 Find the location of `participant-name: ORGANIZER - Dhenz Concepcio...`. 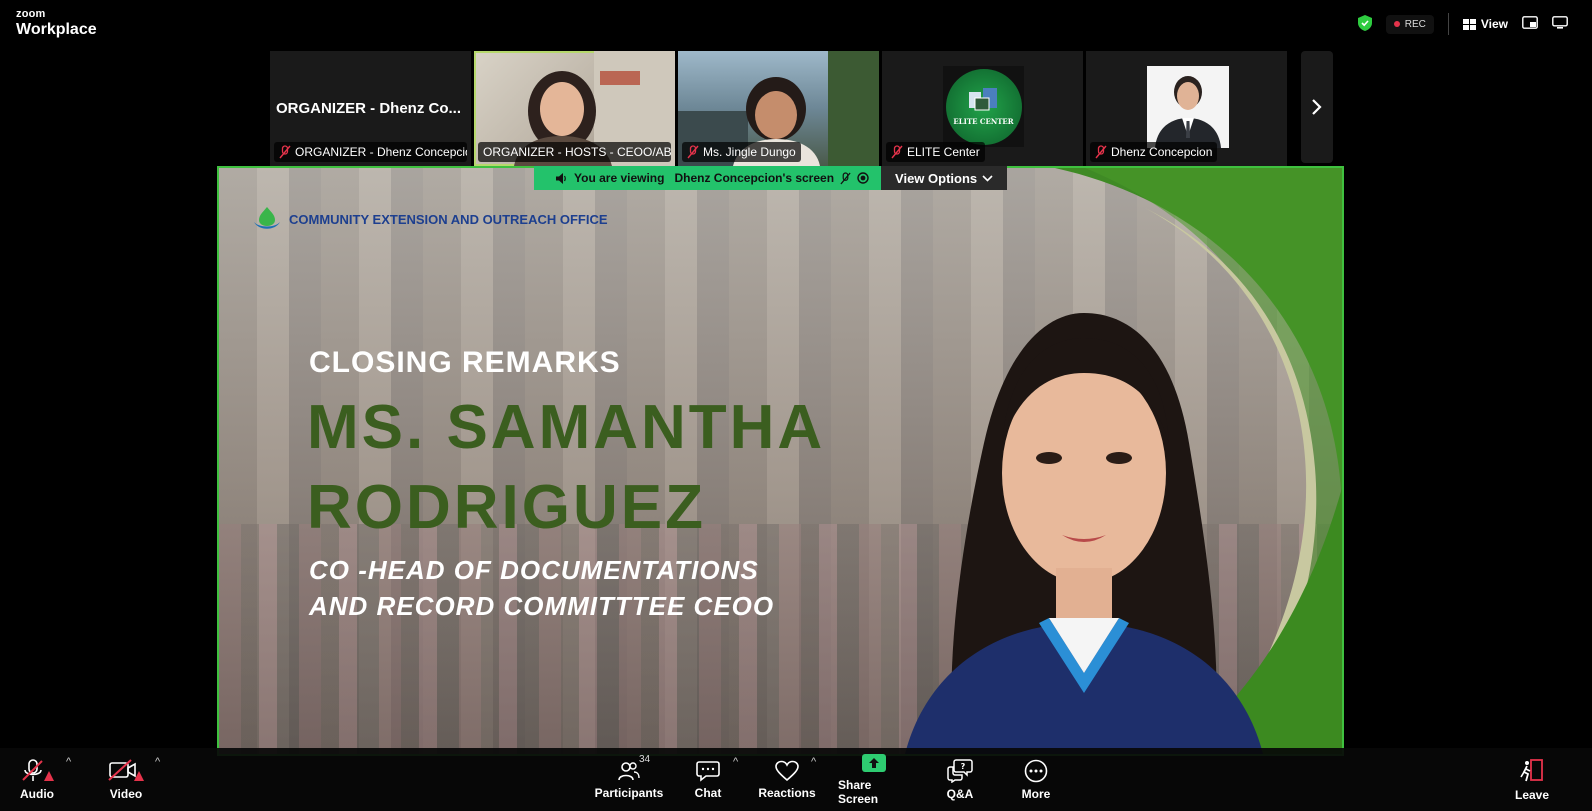

participant-name: ORGANIZER - Dhenz Concepcio... is located at coordinates (381, 152).